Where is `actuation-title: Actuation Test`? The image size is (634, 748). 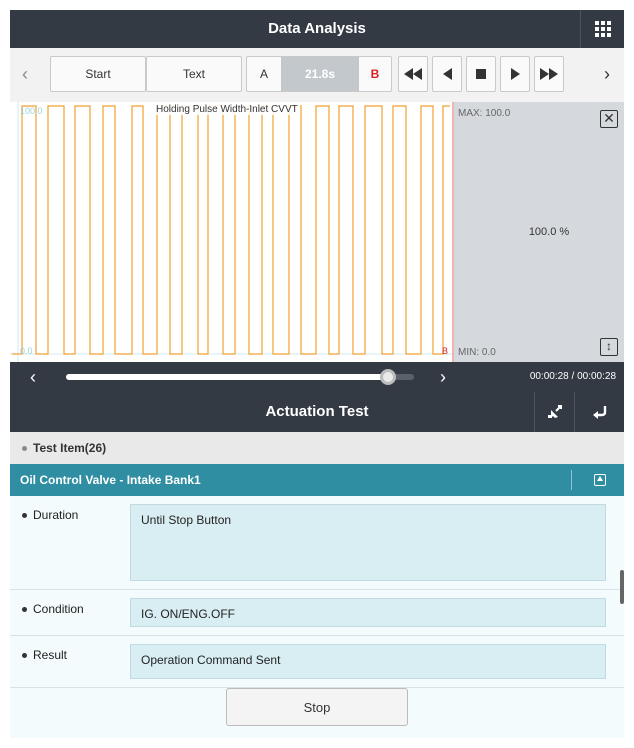 actuation-title: Actuation Test is located at coordinates (317, 411).